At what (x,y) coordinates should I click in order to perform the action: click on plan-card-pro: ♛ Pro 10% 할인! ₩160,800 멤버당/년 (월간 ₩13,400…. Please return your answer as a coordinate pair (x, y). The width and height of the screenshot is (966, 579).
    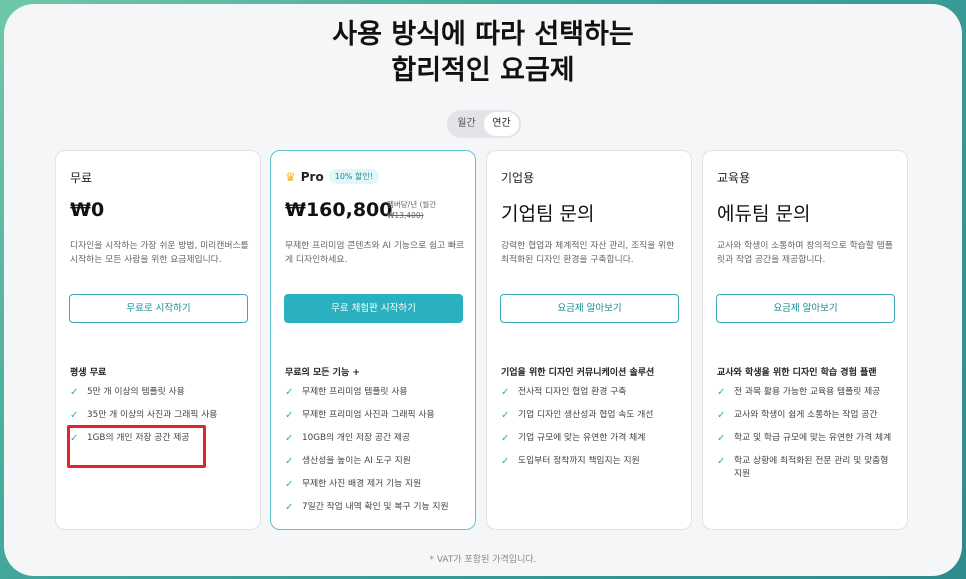
    Looking at the image, I should click on (373, 340).